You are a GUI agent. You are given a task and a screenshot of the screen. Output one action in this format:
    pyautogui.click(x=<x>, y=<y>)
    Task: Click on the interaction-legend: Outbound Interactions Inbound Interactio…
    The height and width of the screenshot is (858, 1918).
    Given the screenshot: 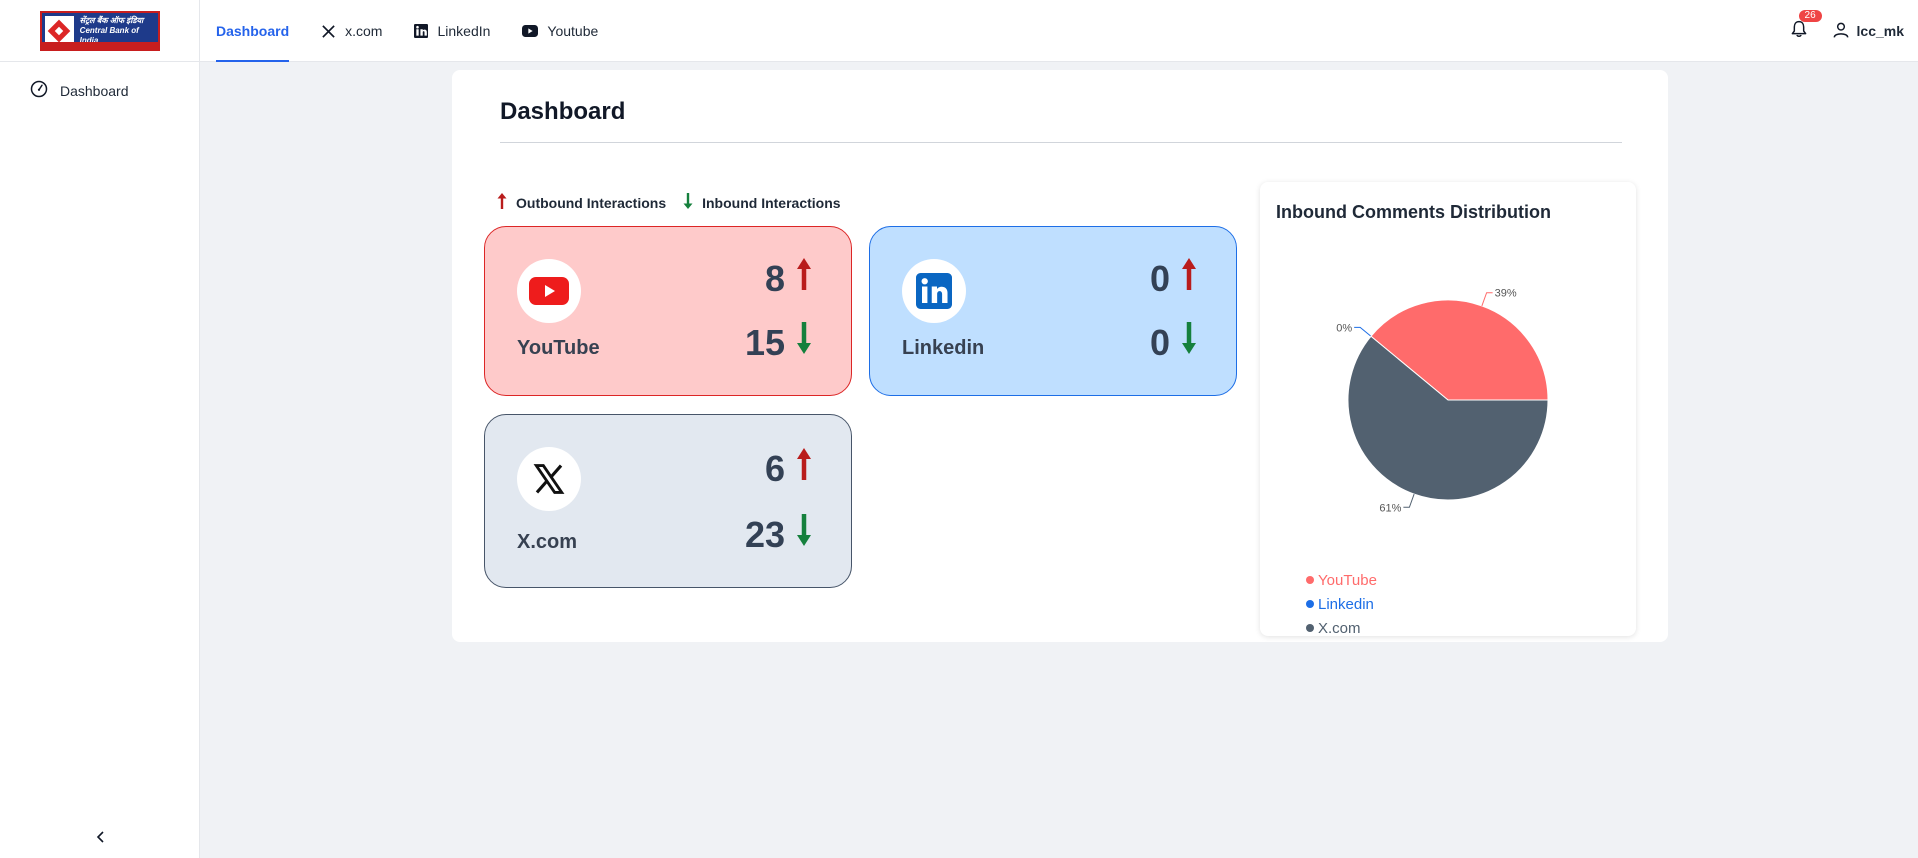 What is the action you would take?
    pyautogui.click(x=676, y=202)
    